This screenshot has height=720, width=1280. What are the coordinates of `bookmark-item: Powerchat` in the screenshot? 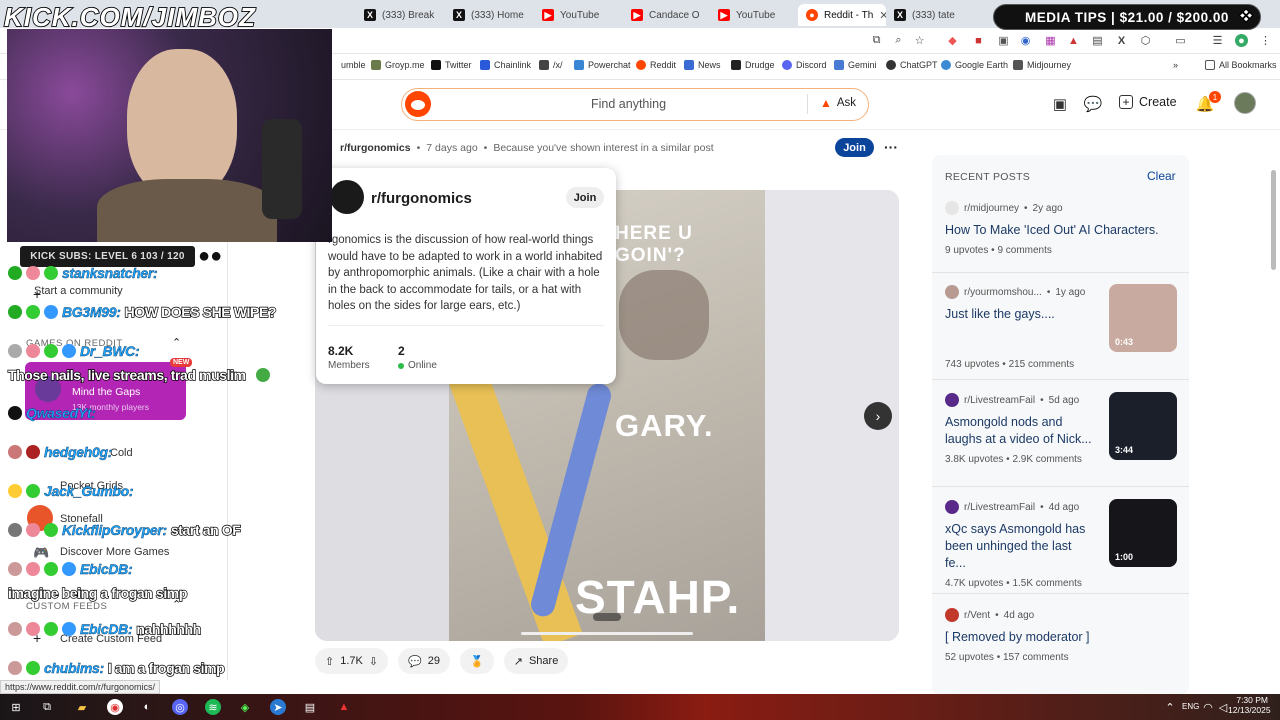 It's located at (602, 65).